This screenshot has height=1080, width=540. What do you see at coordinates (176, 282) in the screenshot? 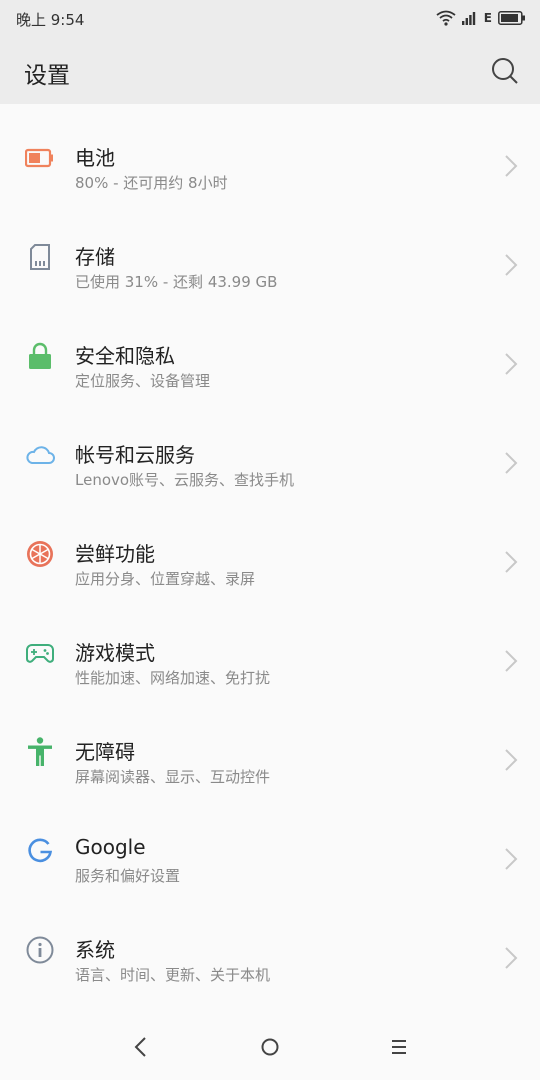
I see `item-subtitle: 已使用 31% - 还剩 43.99 GB` at bounding box center [176, 282].